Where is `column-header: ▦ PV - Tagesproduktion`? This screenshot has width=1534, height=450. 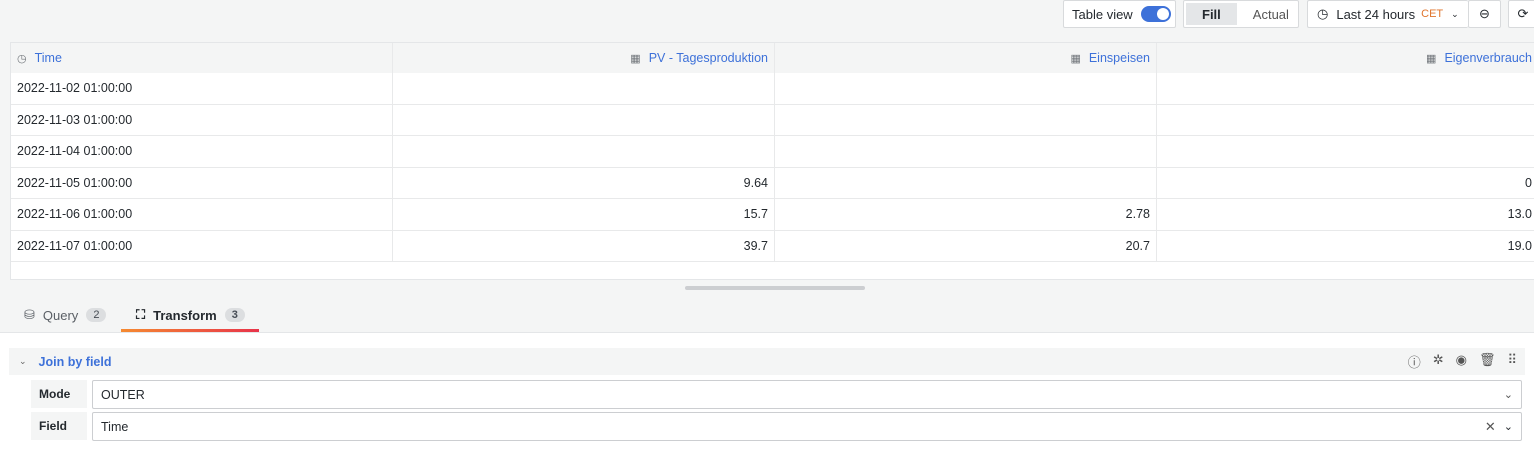
column-header: ▦ PV - Tagesproduktion is located at coordinates (584, 58).